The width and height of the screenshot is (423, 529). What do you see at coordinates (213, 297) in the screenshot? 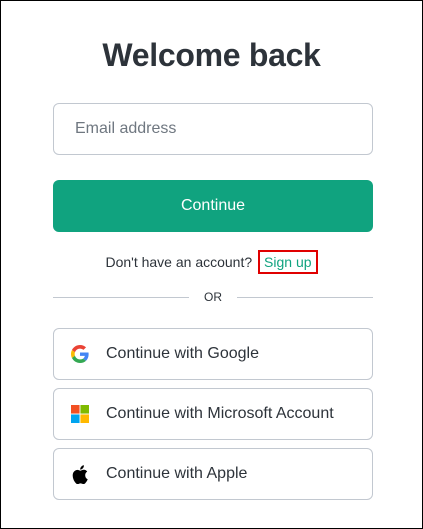
I see `or-divider: OR` at bounding box center [213, 297].